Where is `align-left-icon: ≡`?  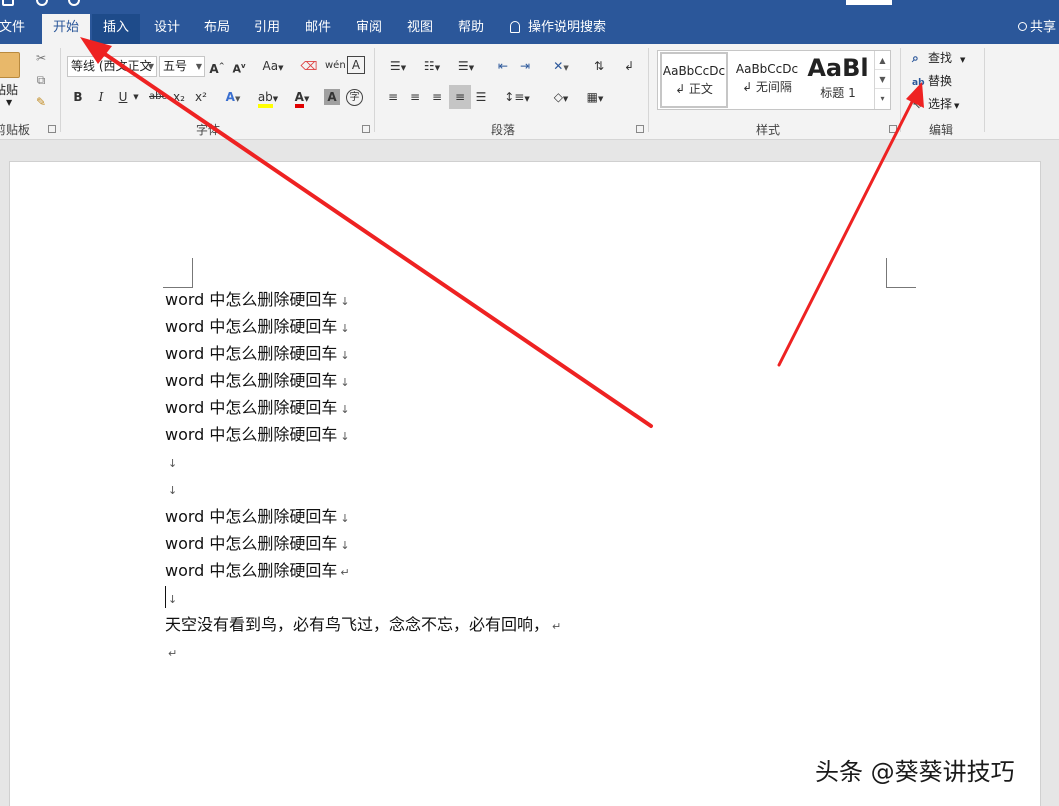
align-left-icon: ≡ is located at coordinates (393, 97).